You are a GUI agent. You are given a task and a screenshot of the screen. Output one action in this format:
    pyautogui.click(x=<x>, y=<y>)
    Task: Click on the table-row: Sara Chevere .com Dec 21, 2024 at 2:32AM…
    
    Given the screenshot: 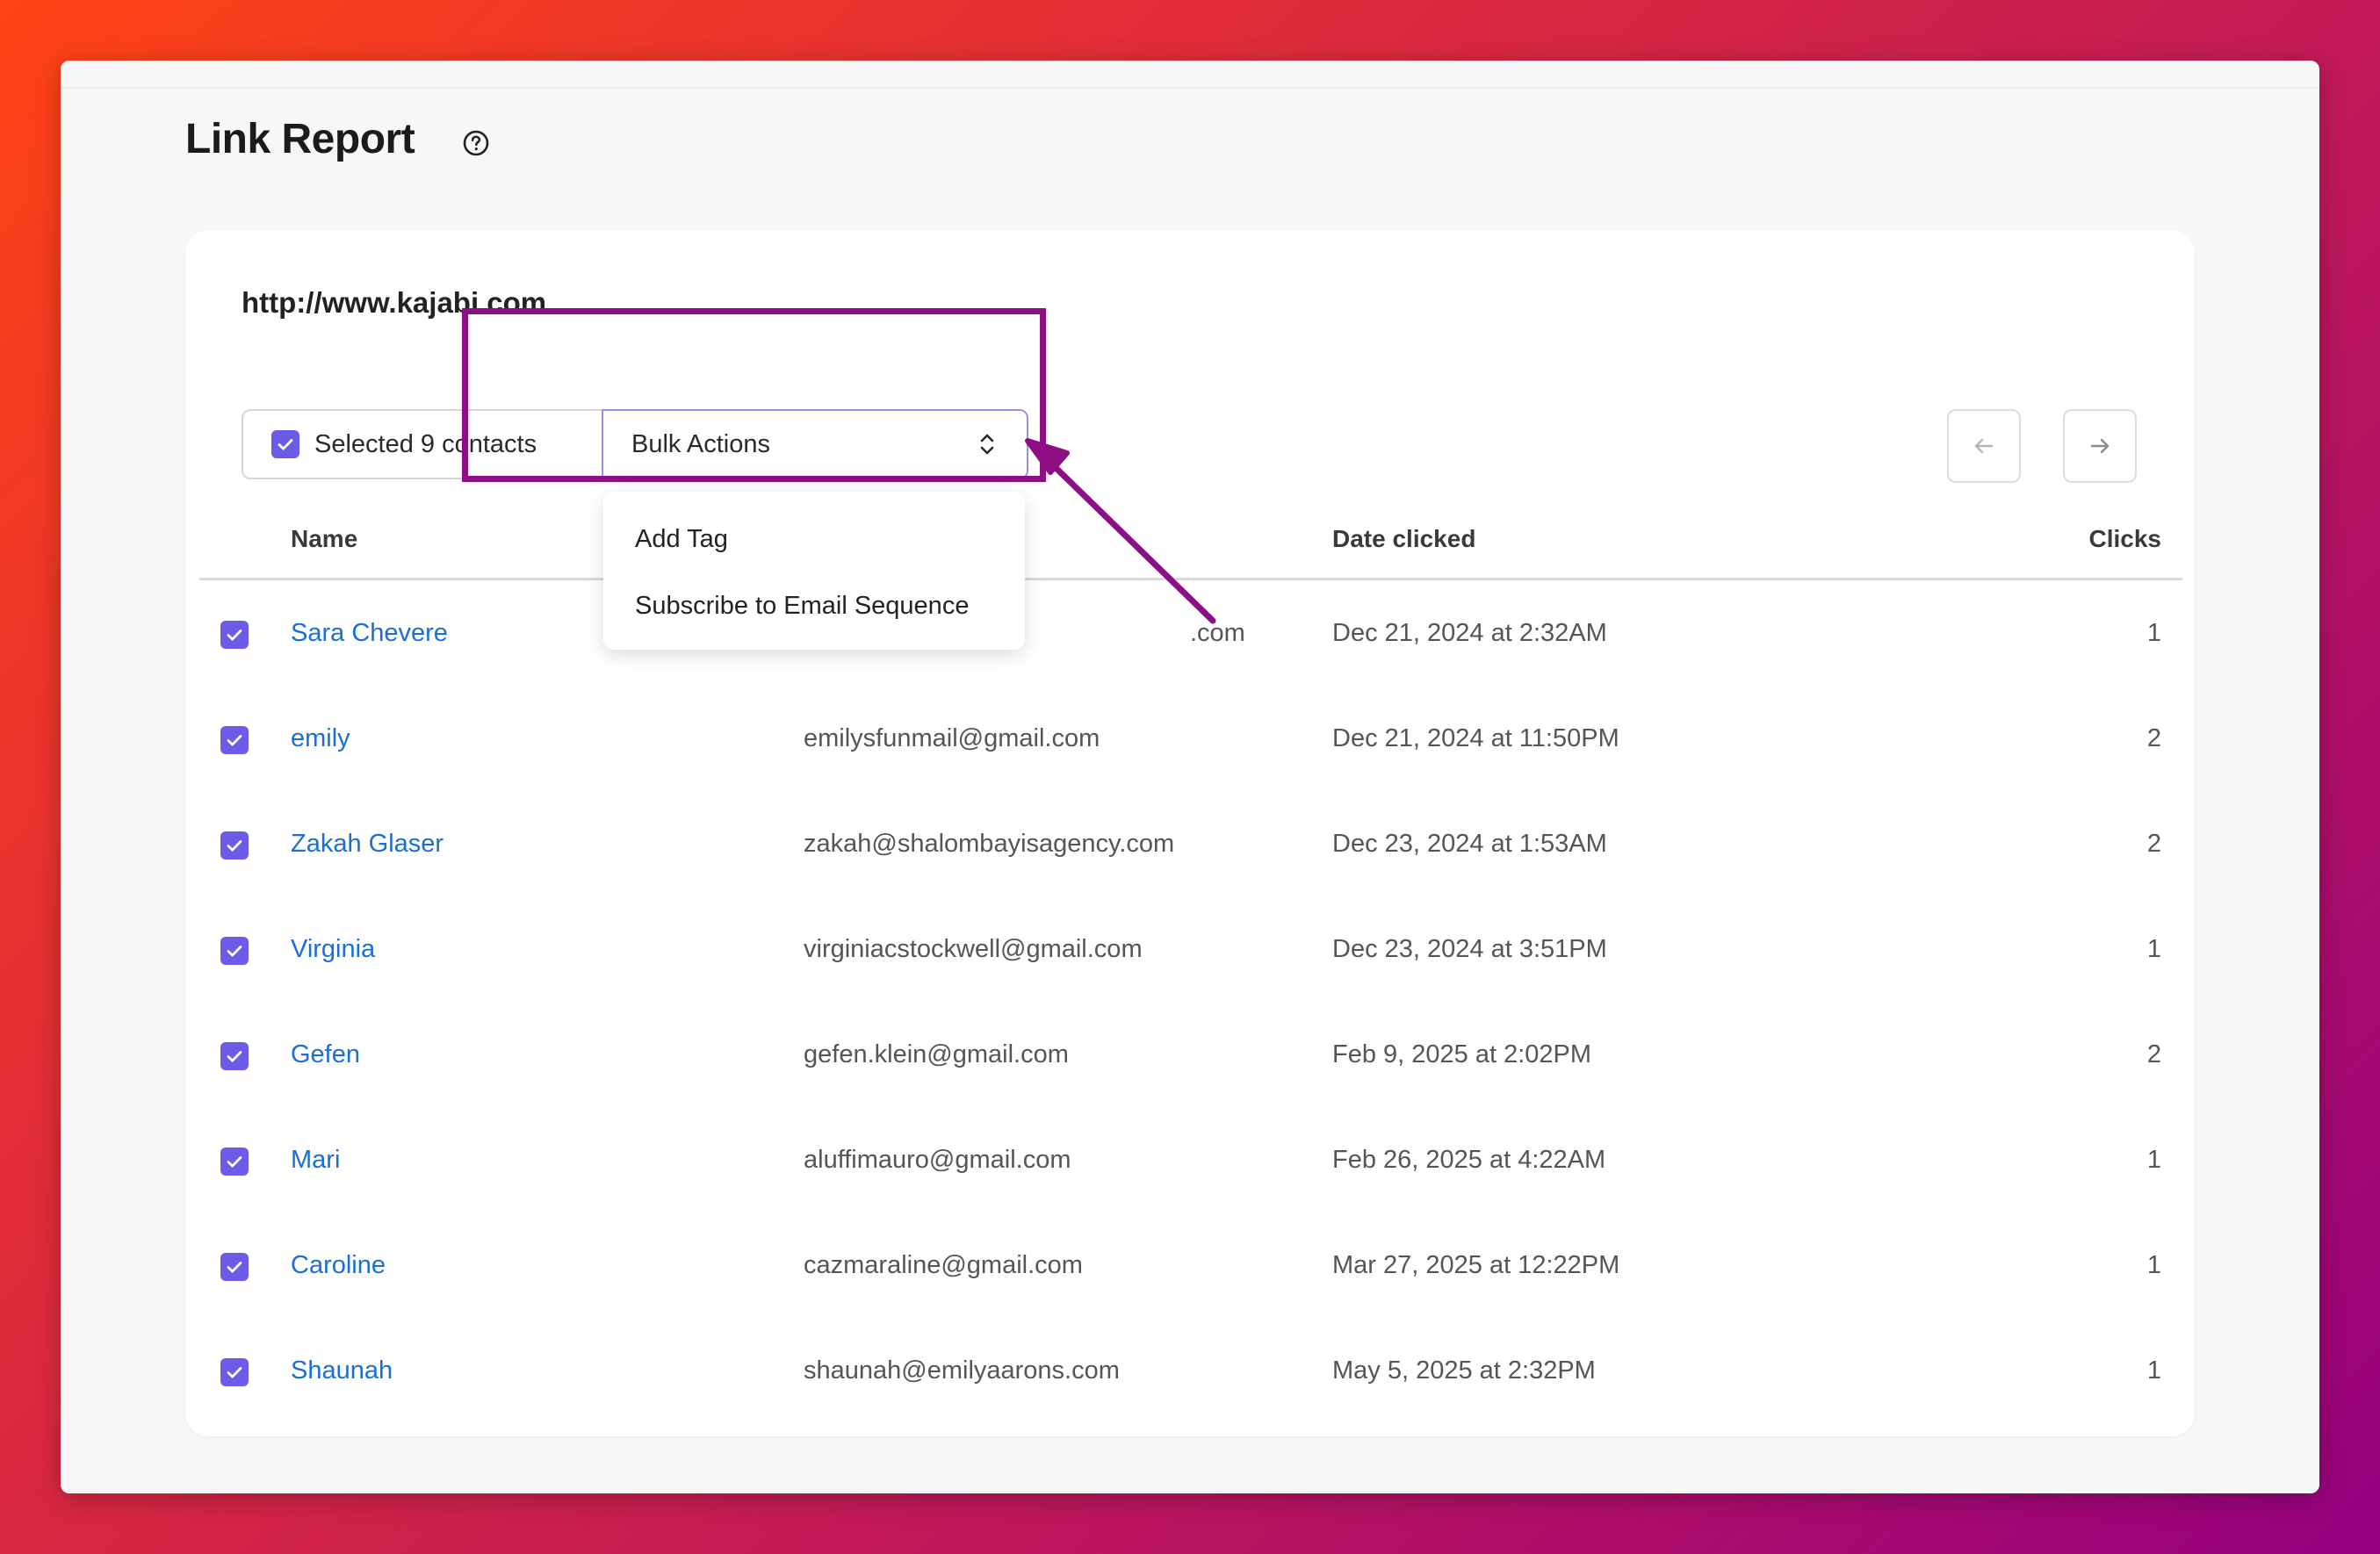 What is the action you would take?
    pyautogui.click(x=1190, y=634)
    